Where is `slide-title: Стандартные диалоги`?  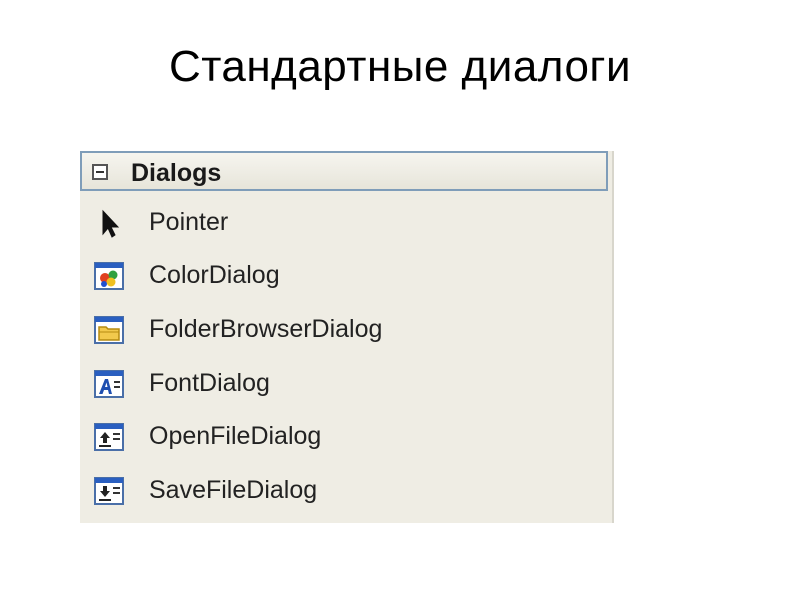
slide-title: Стандартные диалоги is located at coordinates (400, 66).